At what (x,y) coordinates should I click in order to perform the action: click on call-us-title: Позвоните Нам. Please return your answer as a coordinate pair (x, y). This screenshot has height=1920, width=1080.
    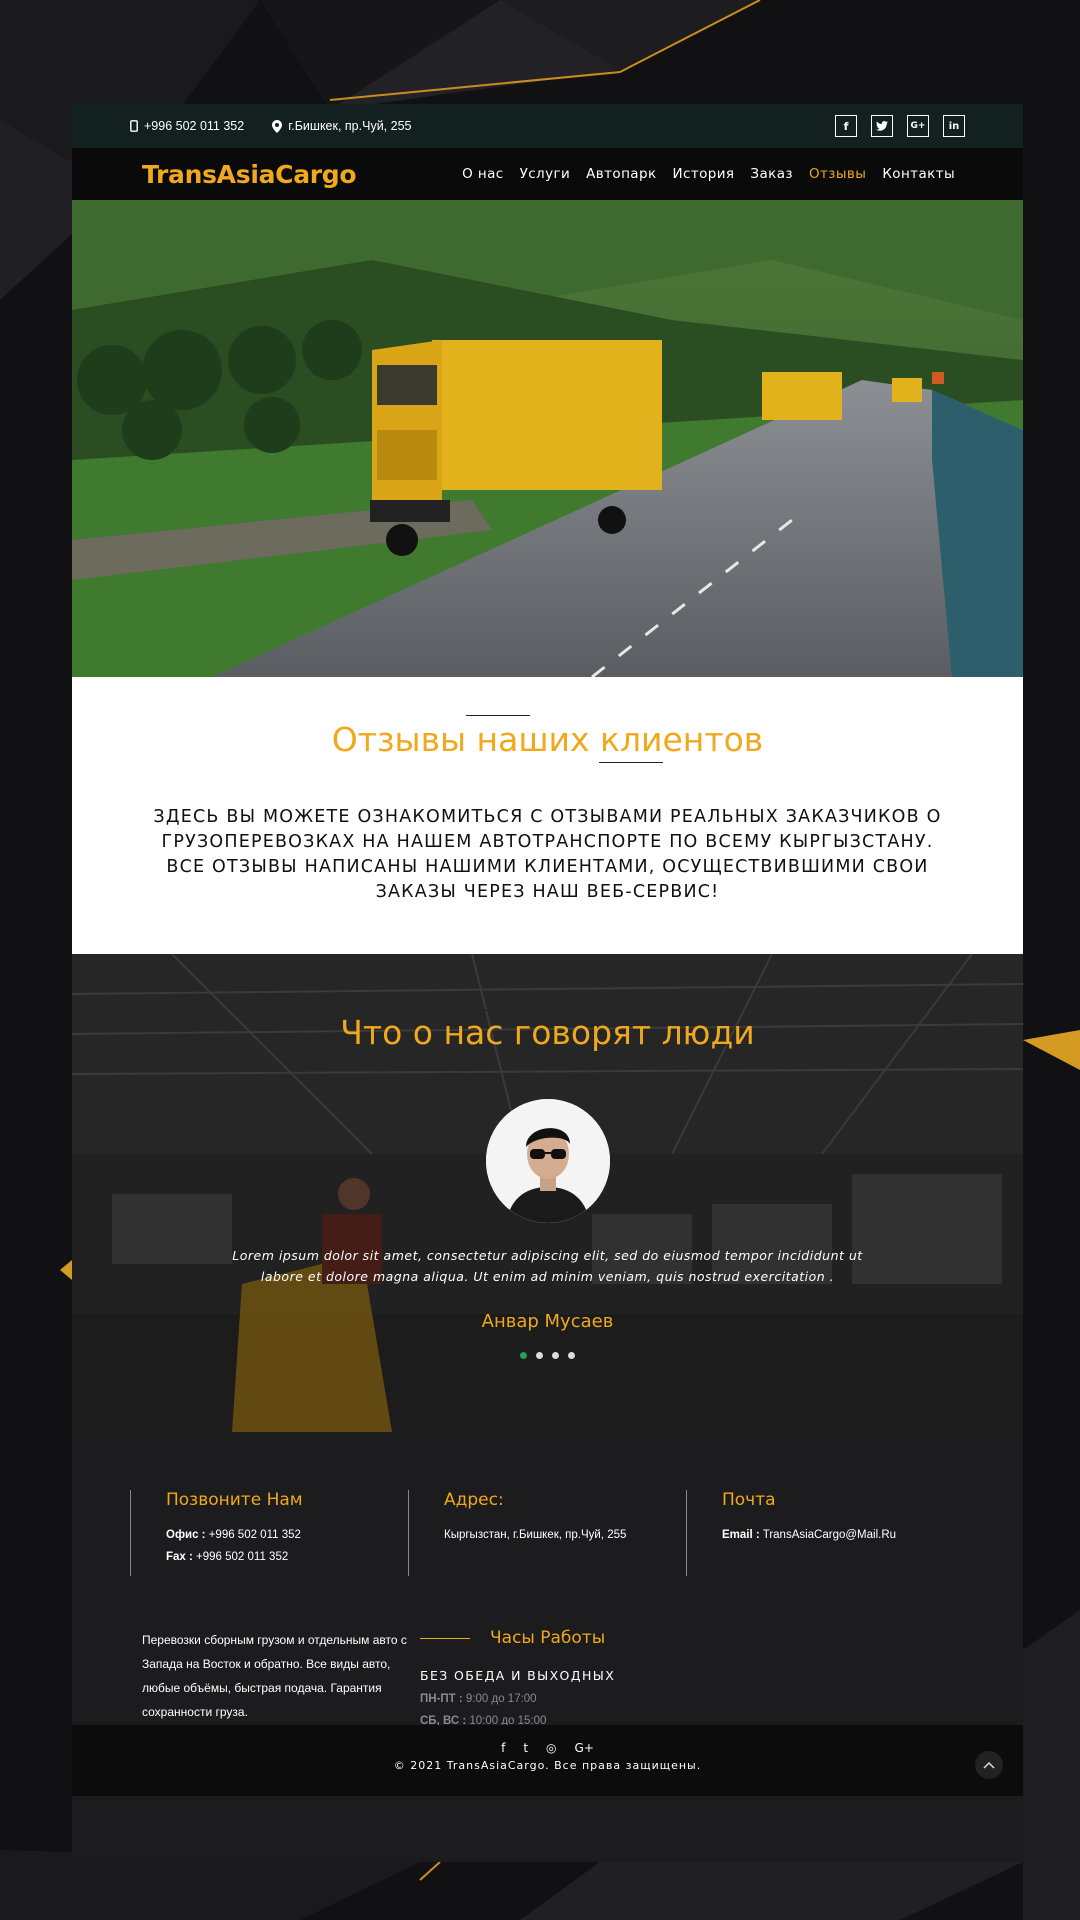
    Looking at the image, I should click on (234, 1500).